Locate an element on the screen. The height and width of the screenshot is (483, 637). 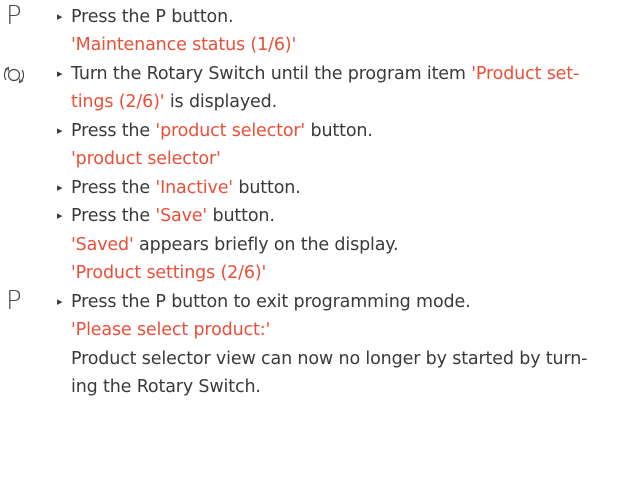
result-text: appears briefly on the display. is located at coordinates (266, 245).